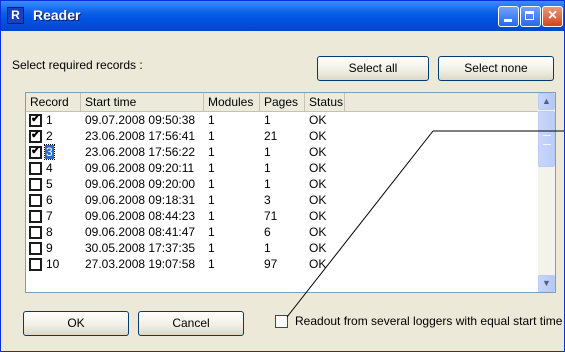  What do you see at coordinates (49, 216) in the screenshot?
I see `record-number: 7` at bounding box center [49, 216].